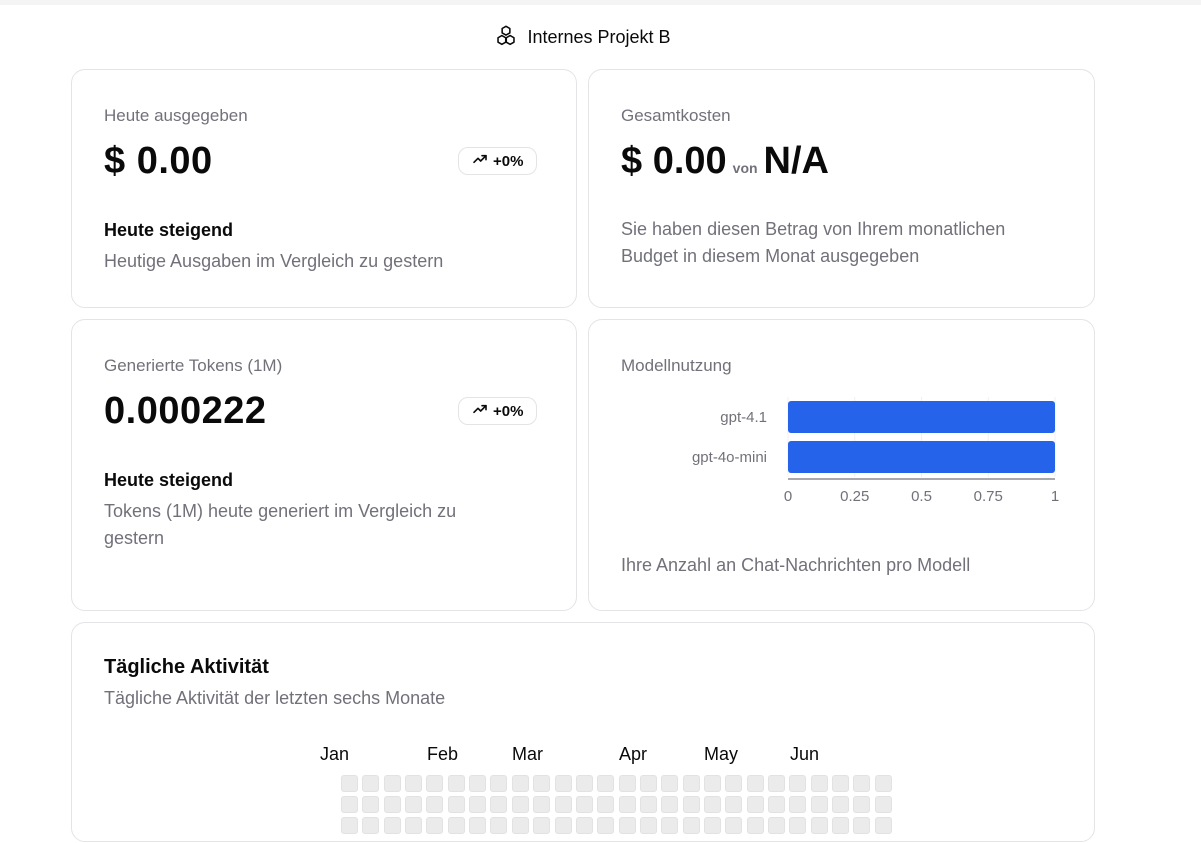 The width and height of the screenshot is (1201, 843). What do you see at coordinates (176, 115) in the screenshot?
I see `card-label: Heute ausgegeben` at bounding box center [176, 115].